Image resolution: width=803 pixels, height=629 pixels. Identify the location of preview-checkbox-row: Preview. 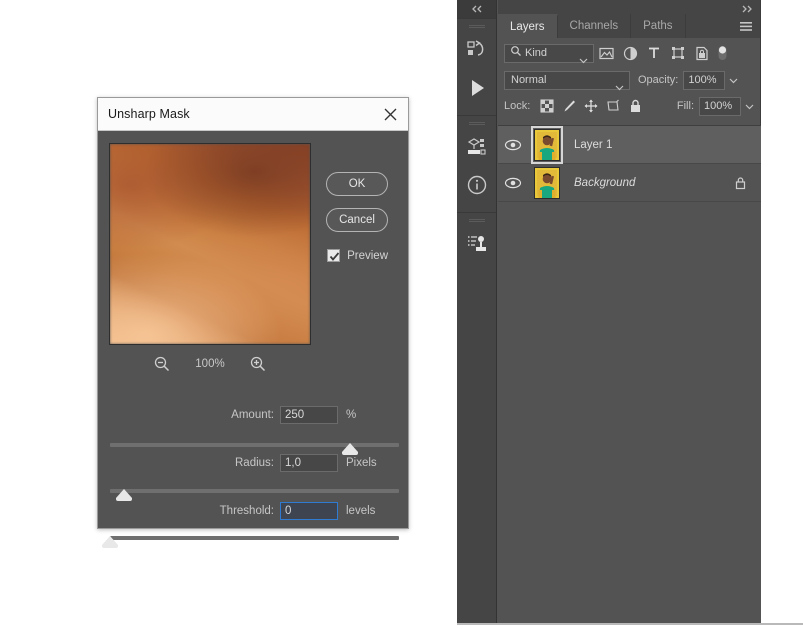
(357, 255).